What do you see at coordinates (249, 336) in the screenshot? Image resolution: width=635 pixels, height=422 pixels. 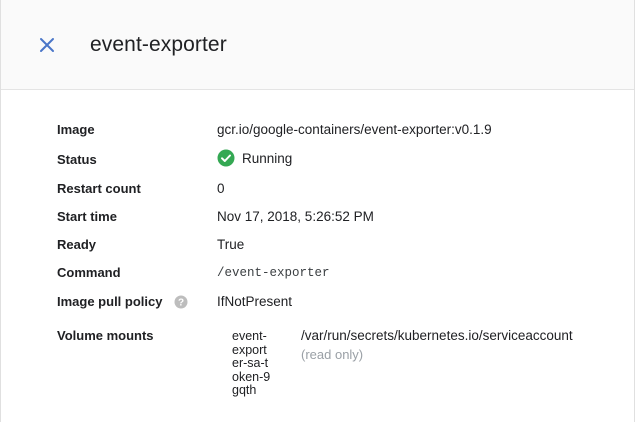 I see `volume-name-line: event-` at bounding box center [249, 336].